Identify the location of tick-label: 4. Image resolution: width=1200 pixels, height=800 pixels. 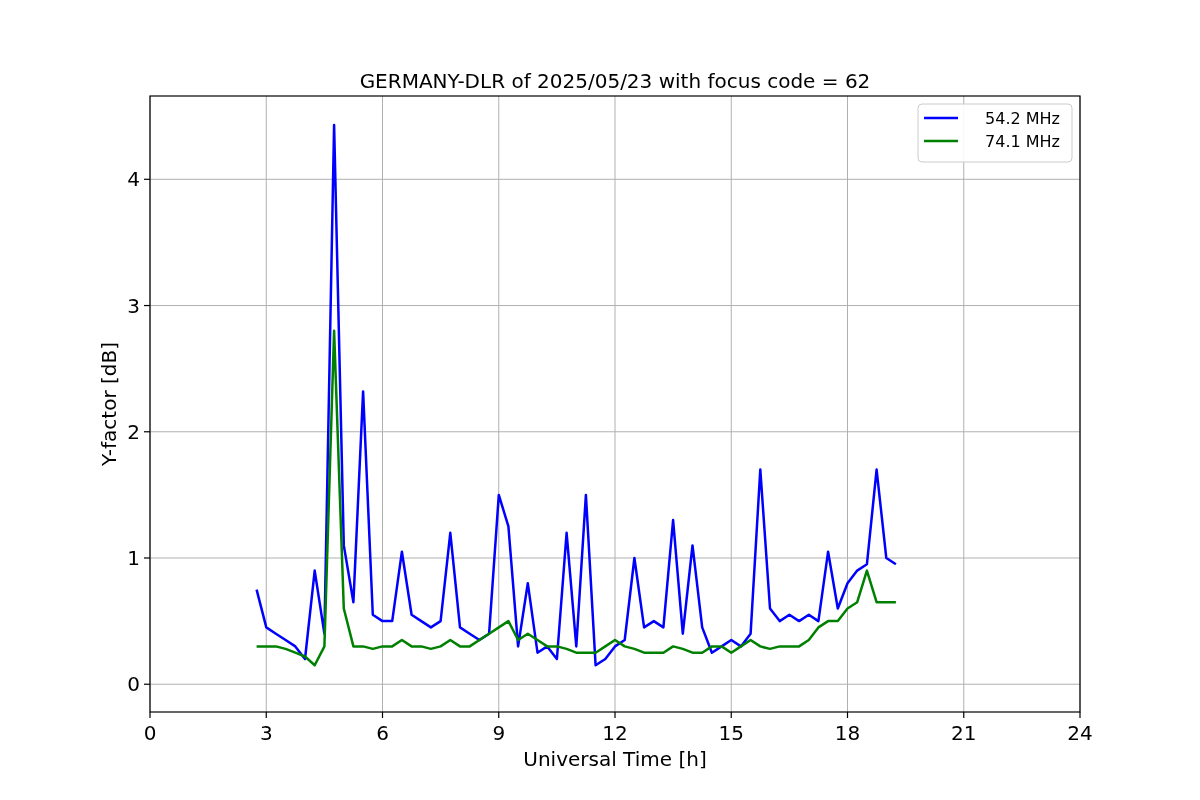
(133, 179).